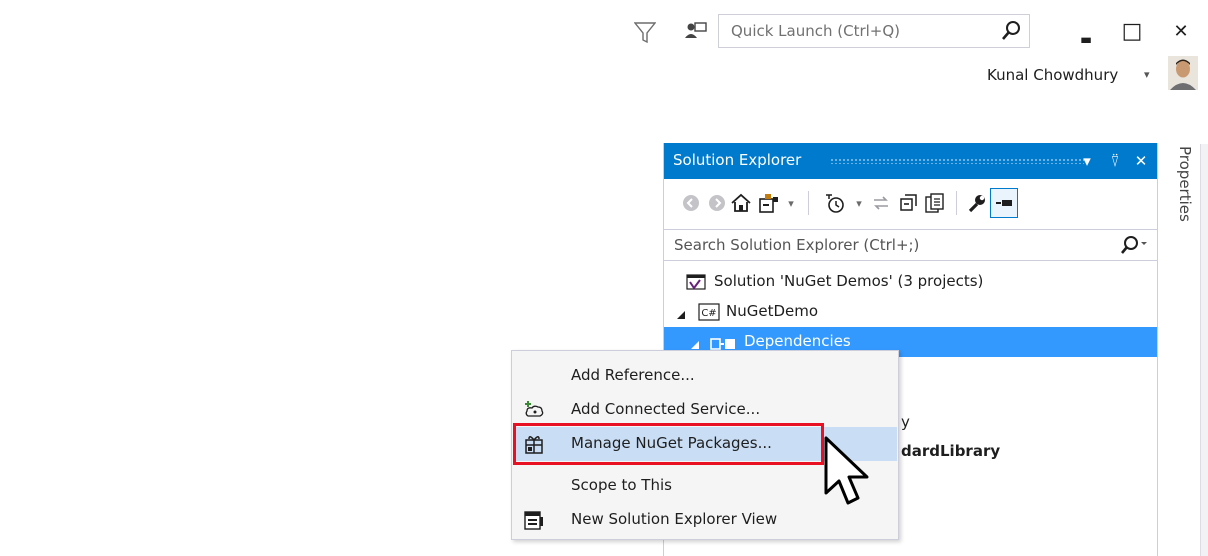 This screenshot has width=1208, height=556. I want to click on maximize-button: □, so click(1132, 31).